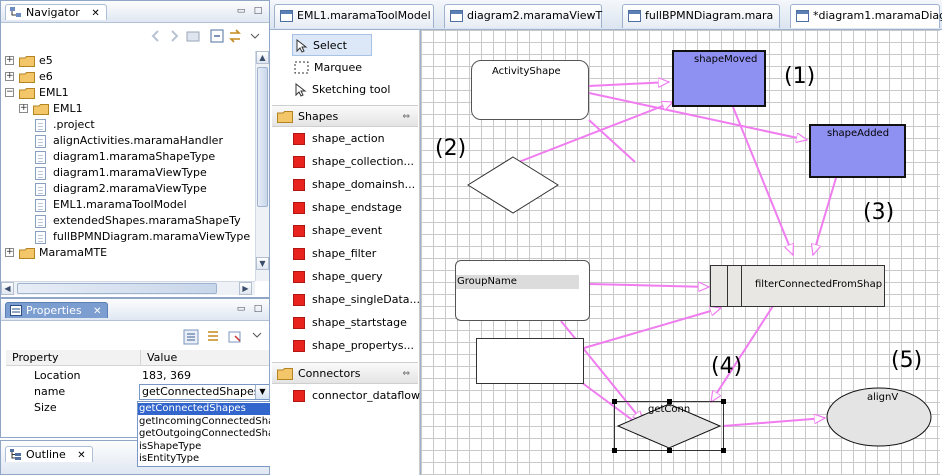  What do you see at coordinates (523, 16) in the screenshot?
I see `tab-diagram2-view-type: diagram2.maramaViewT` at bounding box center [523, 16].